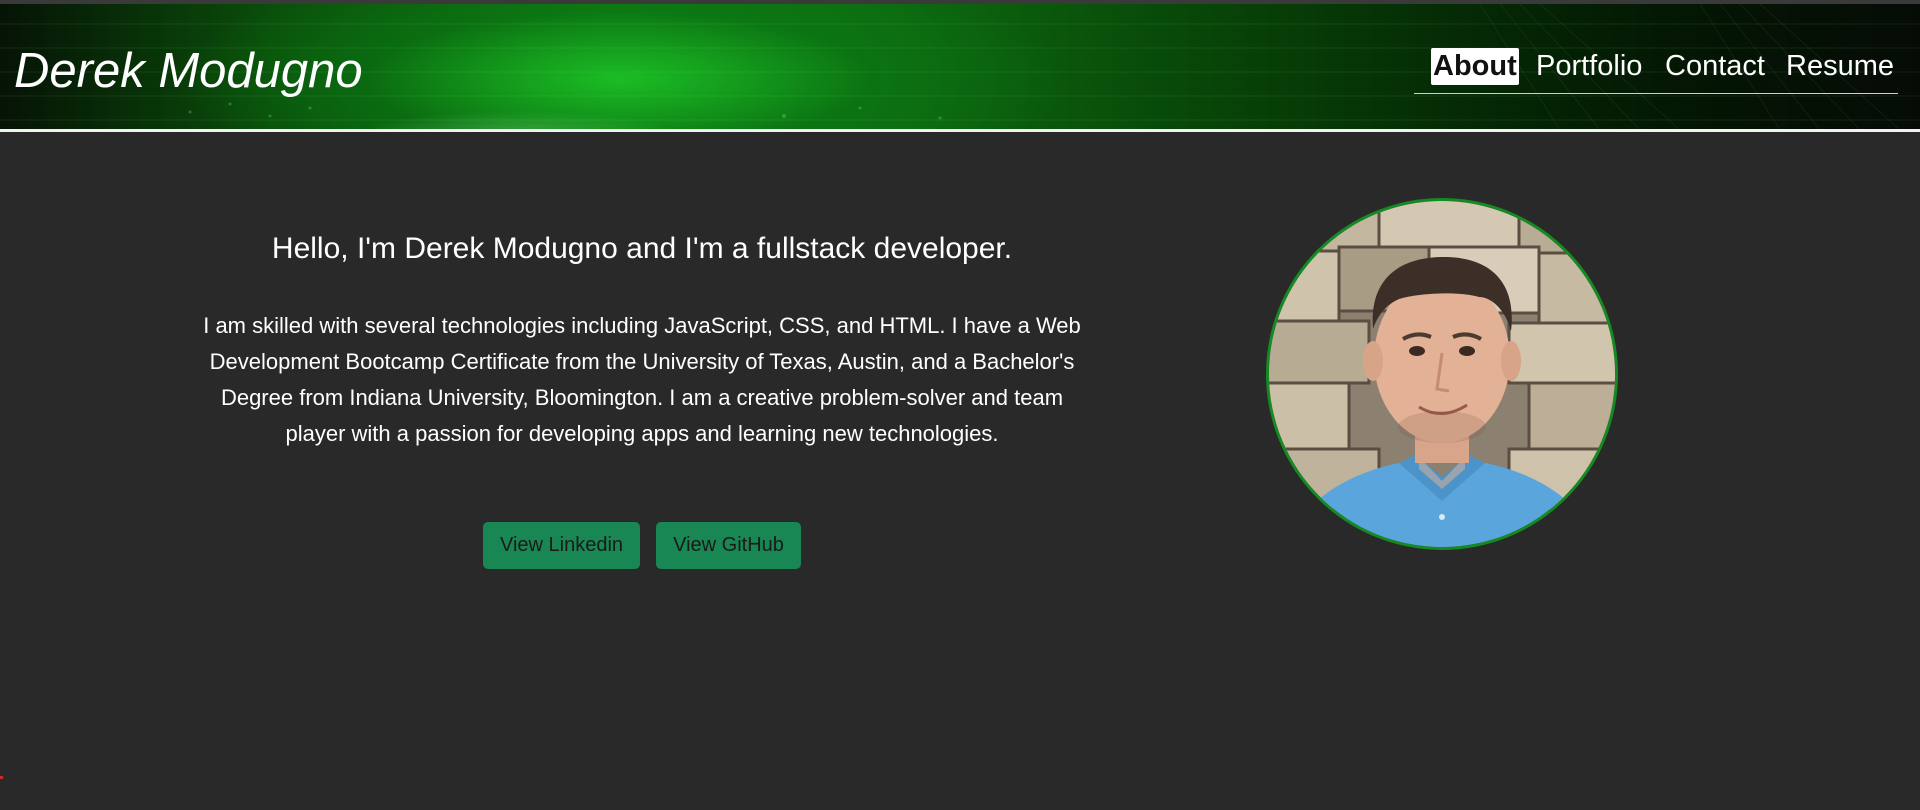 This screenshot has height=810, width=1920. What do you see at coordinates (960, 130) in the screenshot?
I see `header-divider` at bounding box center [960, 130].